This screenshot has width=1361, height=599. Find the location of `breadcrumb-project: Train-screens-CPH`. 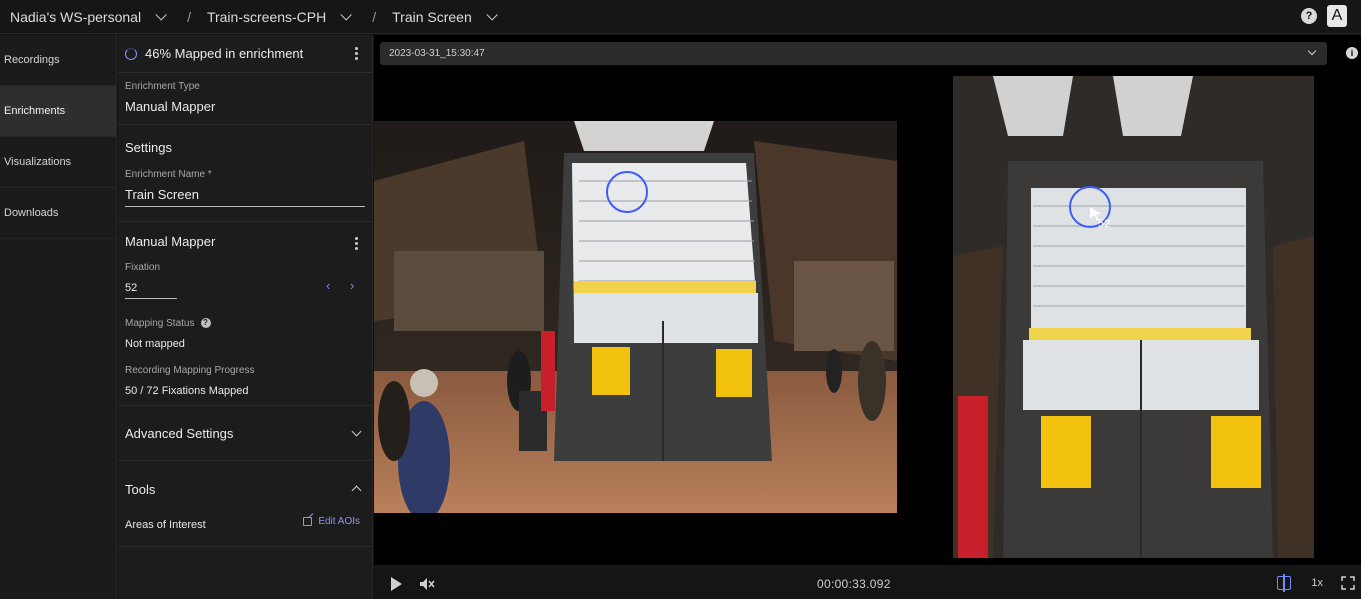

breadcrumb-project: Train-screens-CPH is located at coordinates (279, 16).